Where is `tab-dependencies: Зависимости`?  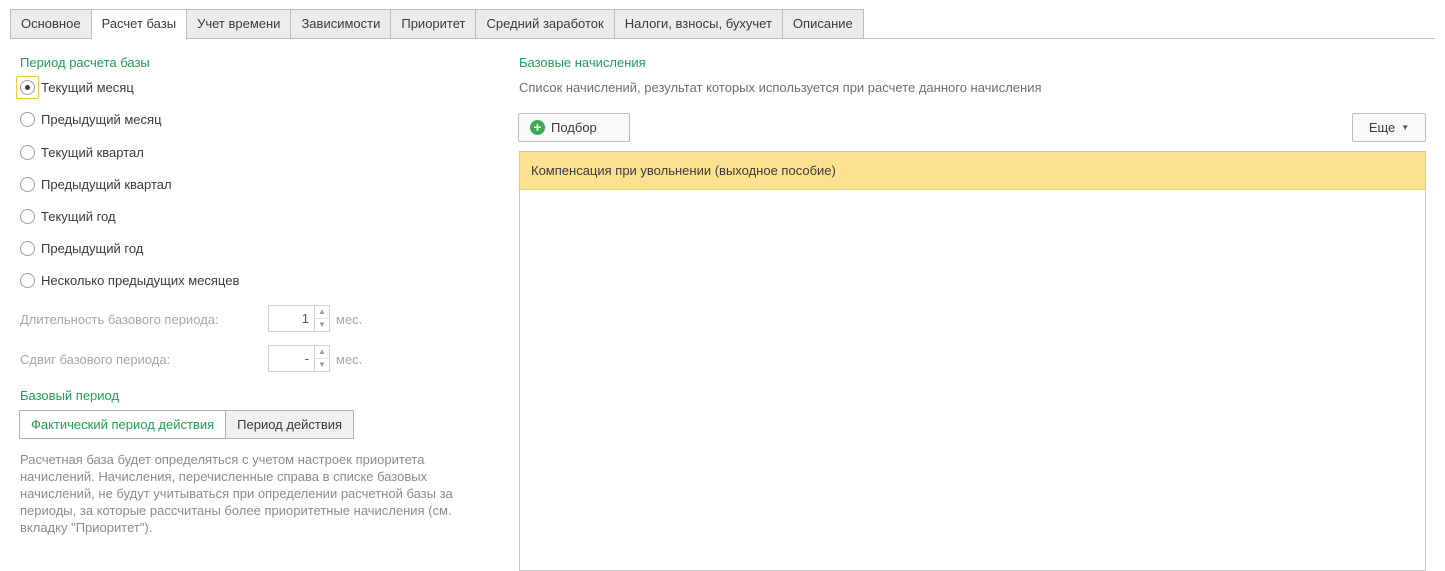 tab-dependencies: Зависимости is located at coordinates (341, 24).